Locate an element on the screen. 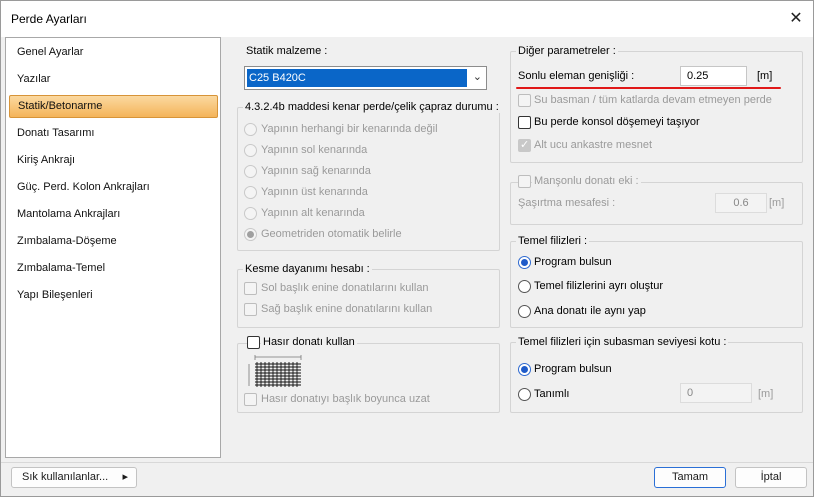 The width and height of the screenshot is (814, 497). offset-unit: [m] is located at coordinates (777, 203).